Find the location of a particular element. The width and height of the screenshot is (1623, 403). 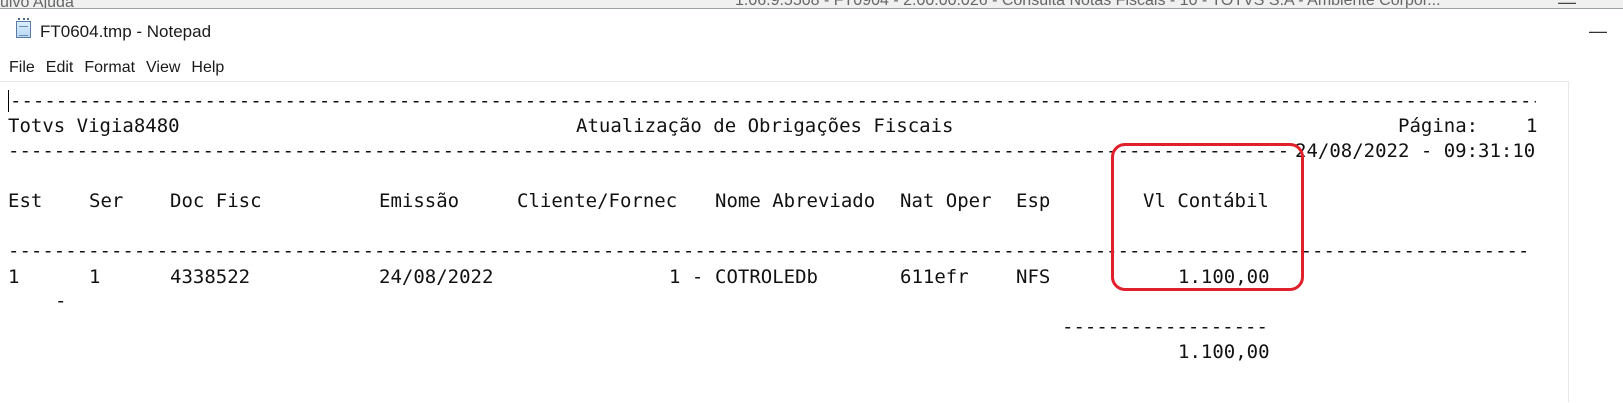

background-menu-text: uivo Ajuda is located at coordinates (37, 4).